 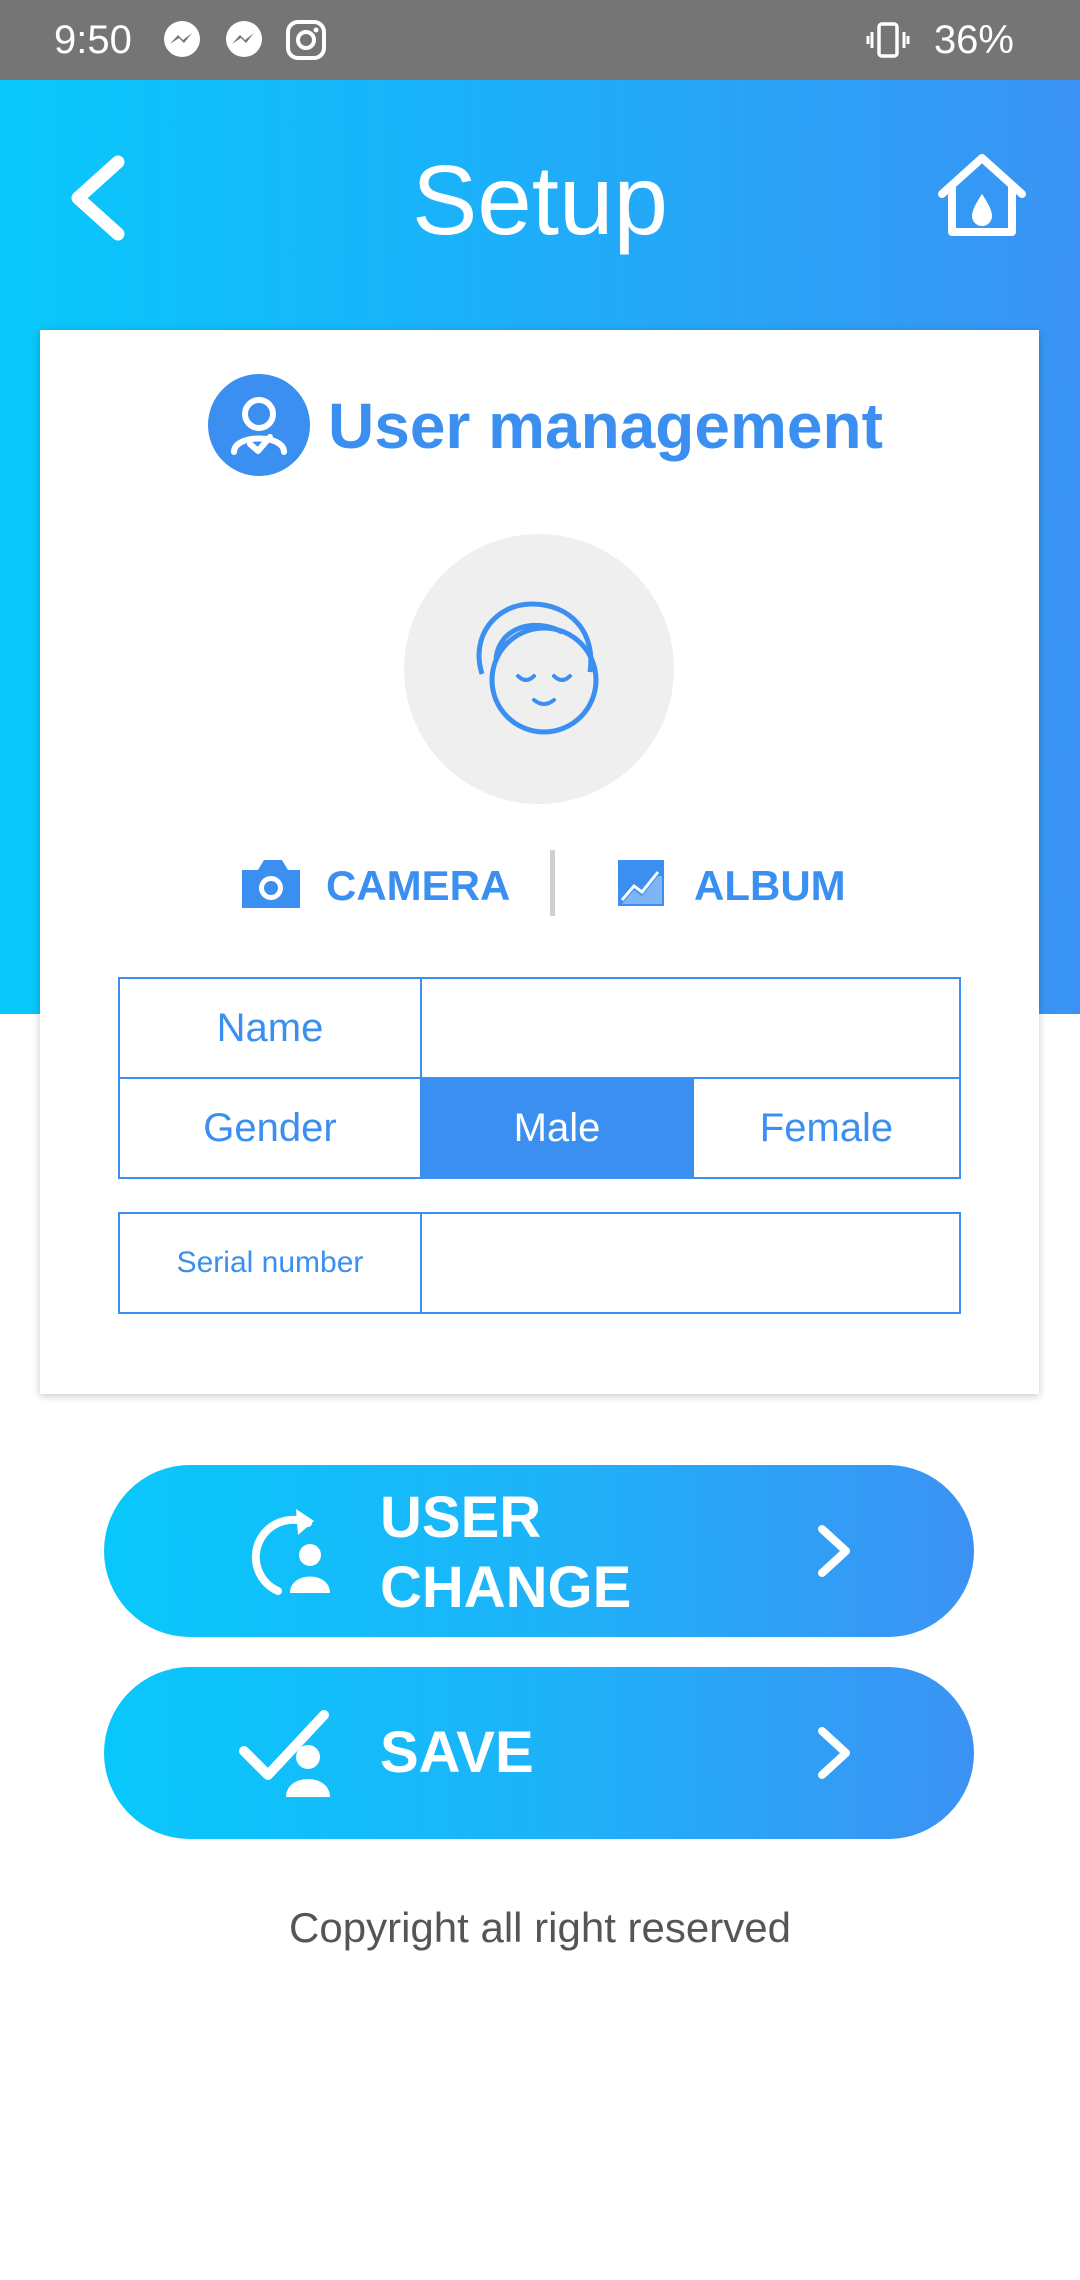 I want to click on user-change-button: USER CHANGE, so click(x=539, y=1551).